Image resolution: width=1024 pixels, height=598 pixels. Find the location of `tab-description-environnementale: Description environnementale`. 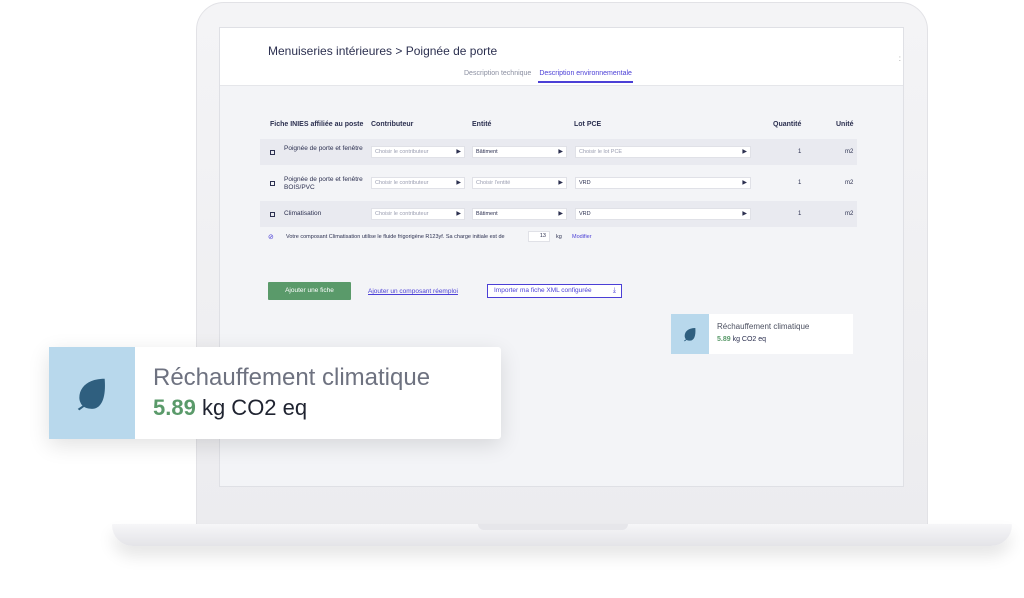

tab-description-environnementale: Description environnementale is located at coordinates (585, 76).